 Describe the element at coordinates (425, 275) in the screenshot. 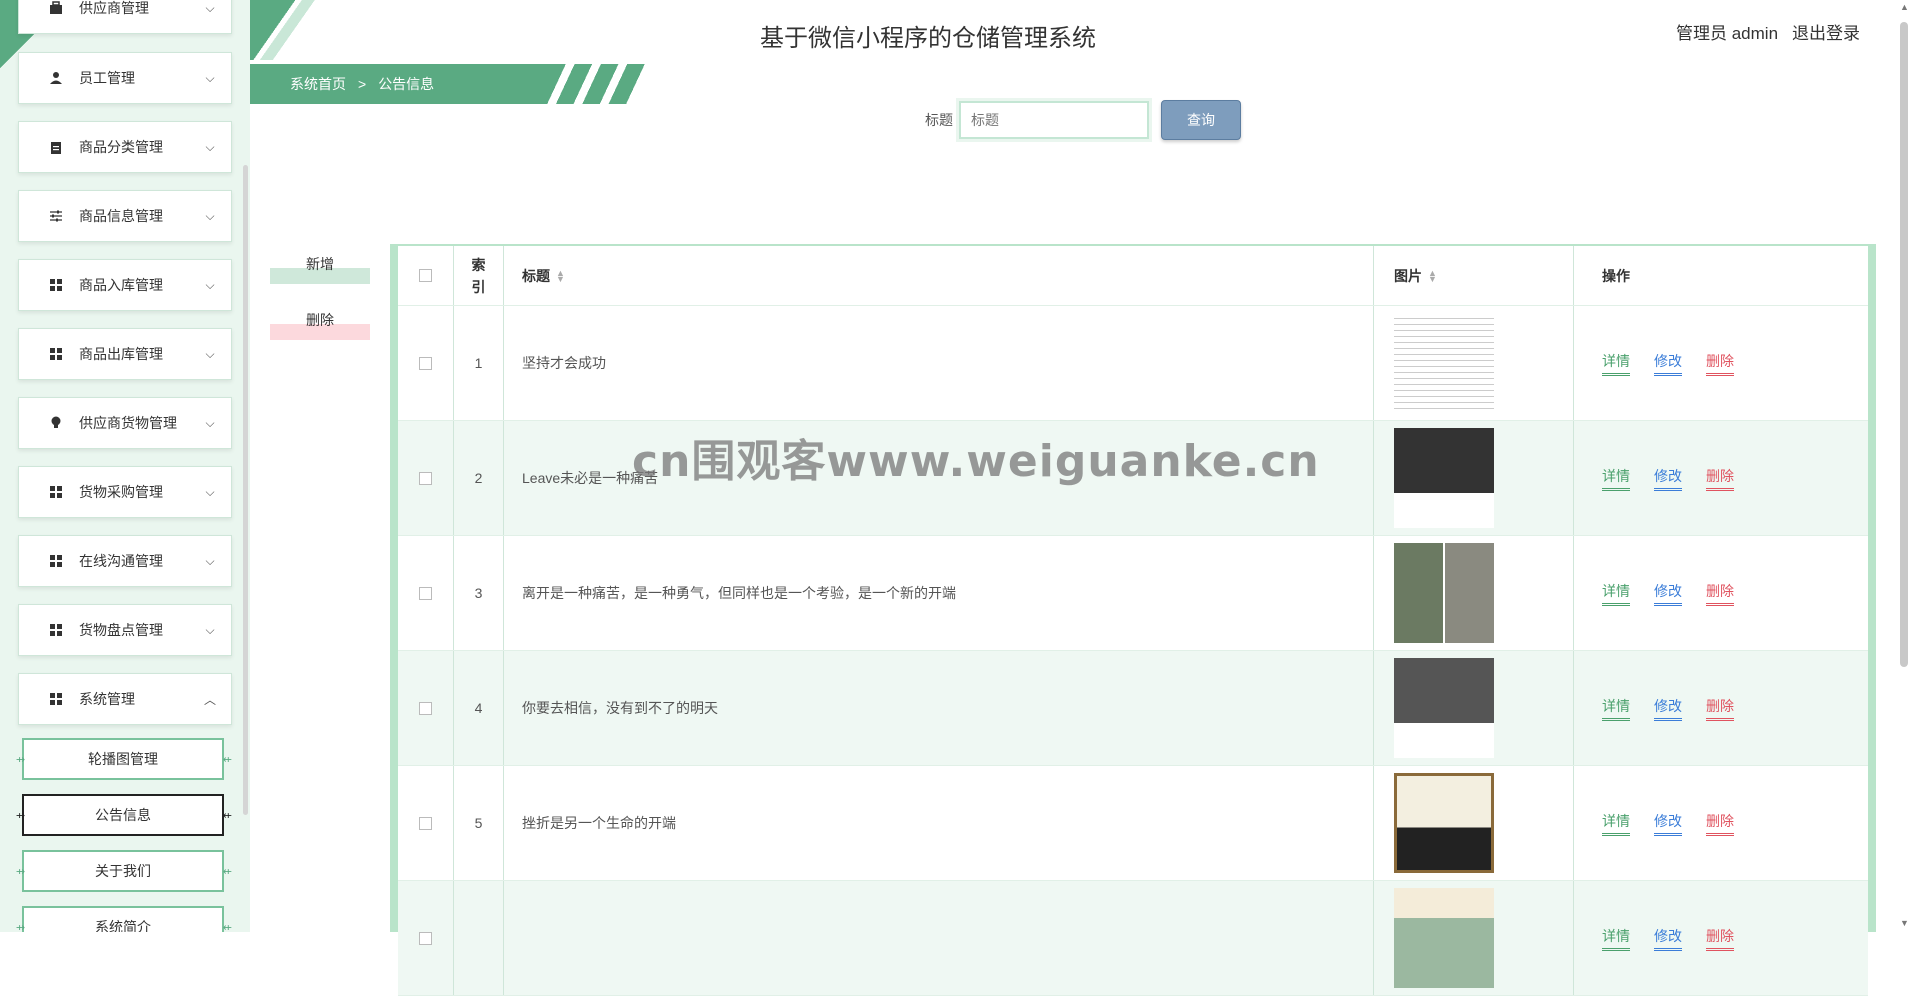

I see `select-all-checkbox` at that location.